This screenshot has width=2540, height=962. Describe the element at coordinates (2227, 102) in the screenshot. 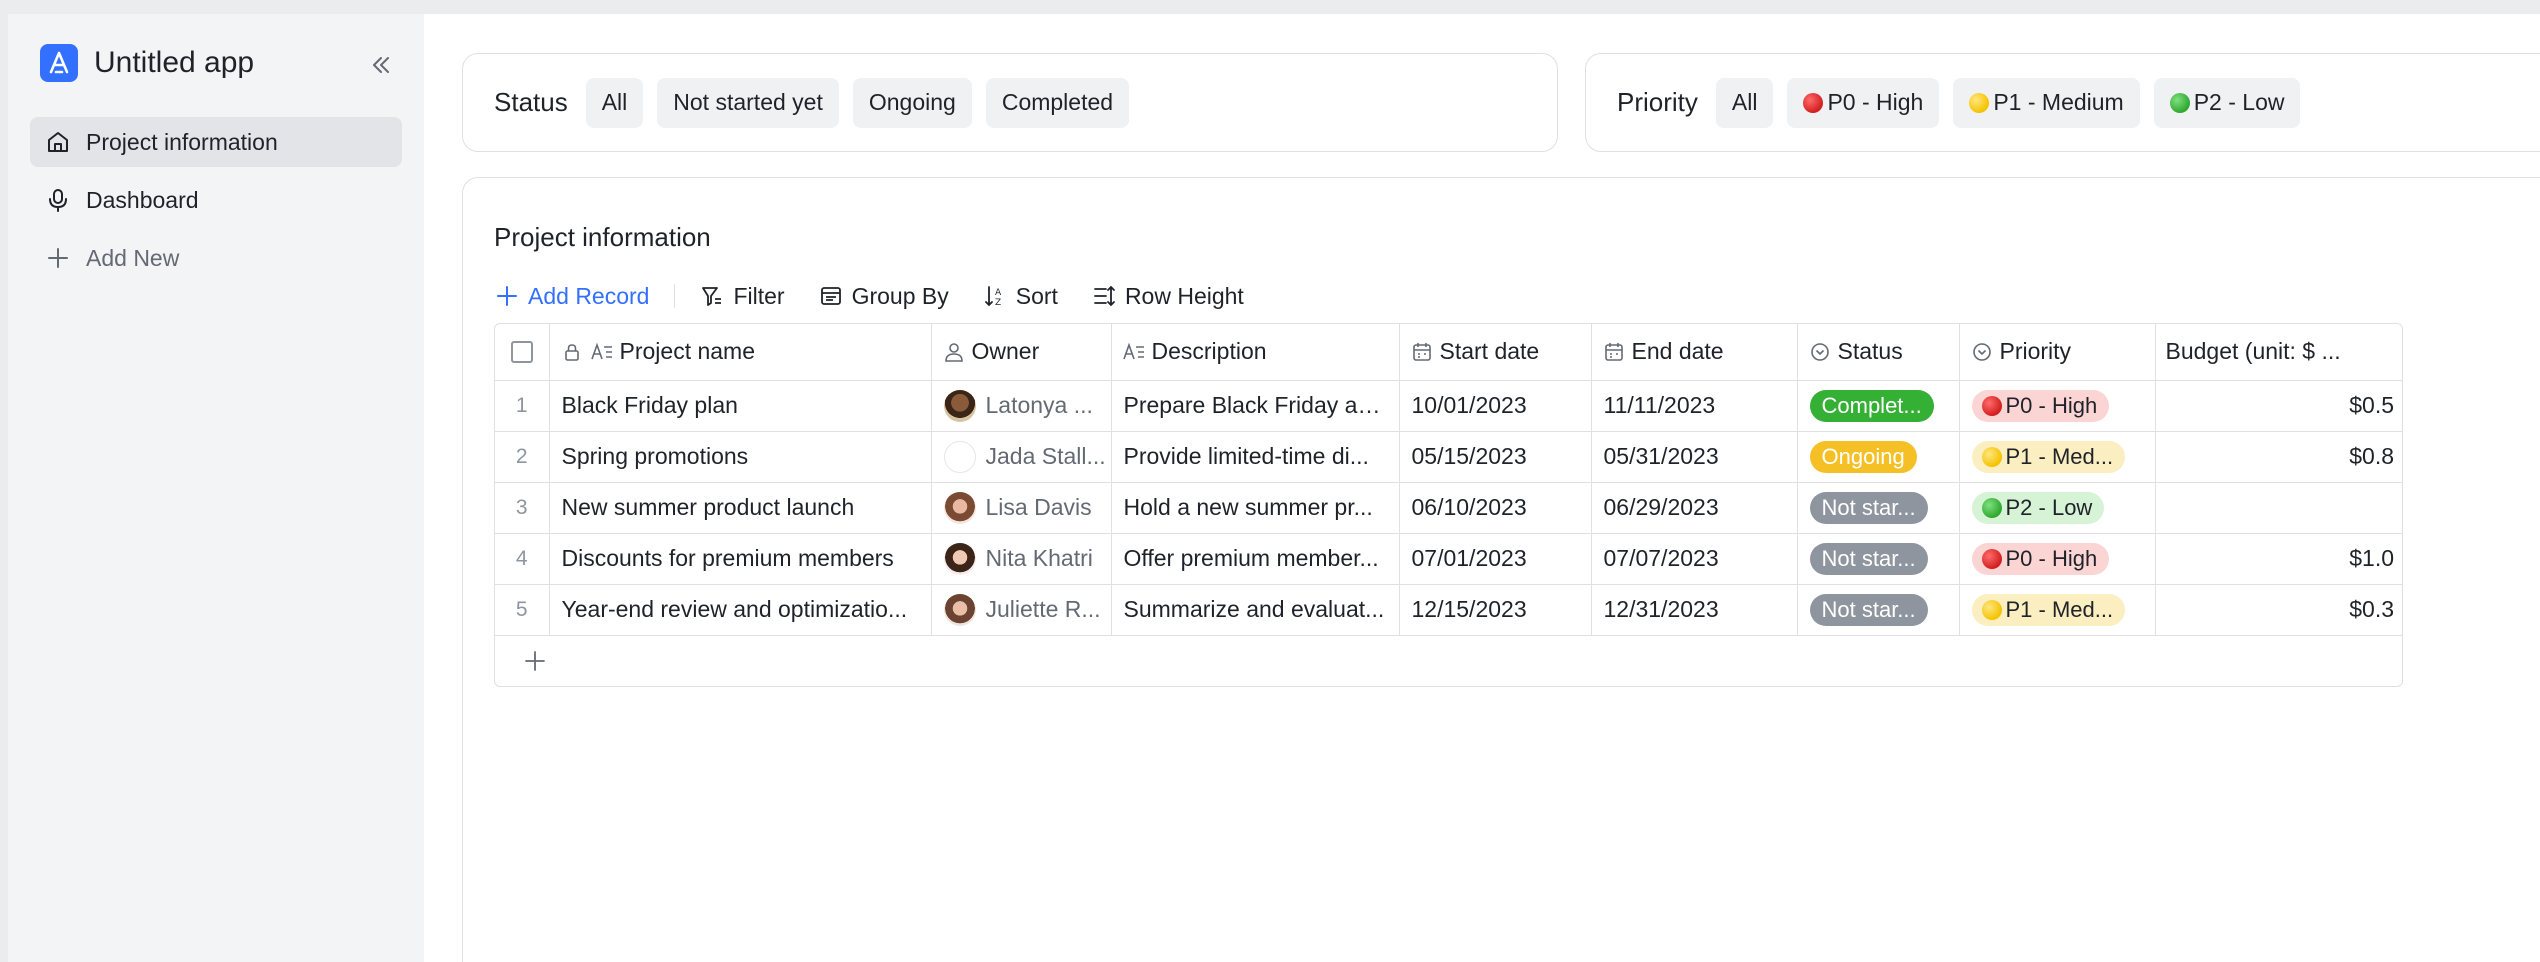

I see `priority-chip-p2: P2 - Low` at that location.